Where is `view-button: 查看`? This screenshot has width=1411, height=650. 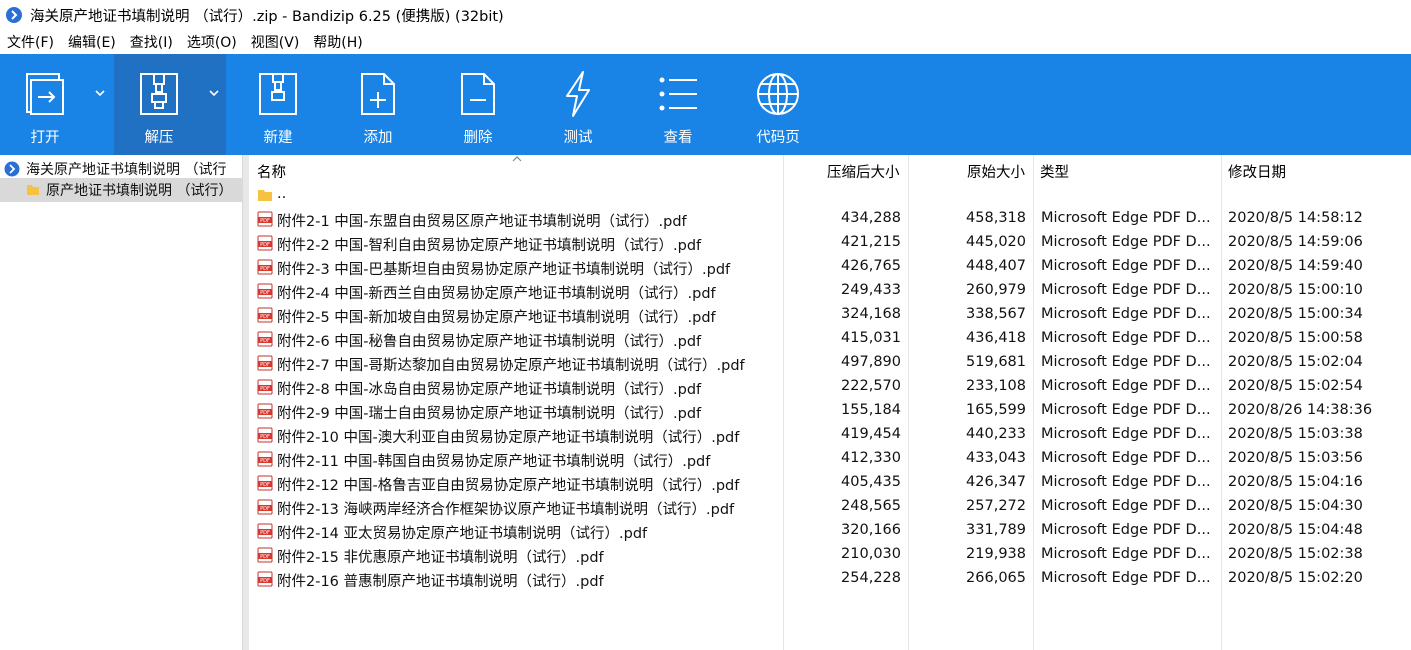 view-button: 查看 is located at coordinates (678, 104).